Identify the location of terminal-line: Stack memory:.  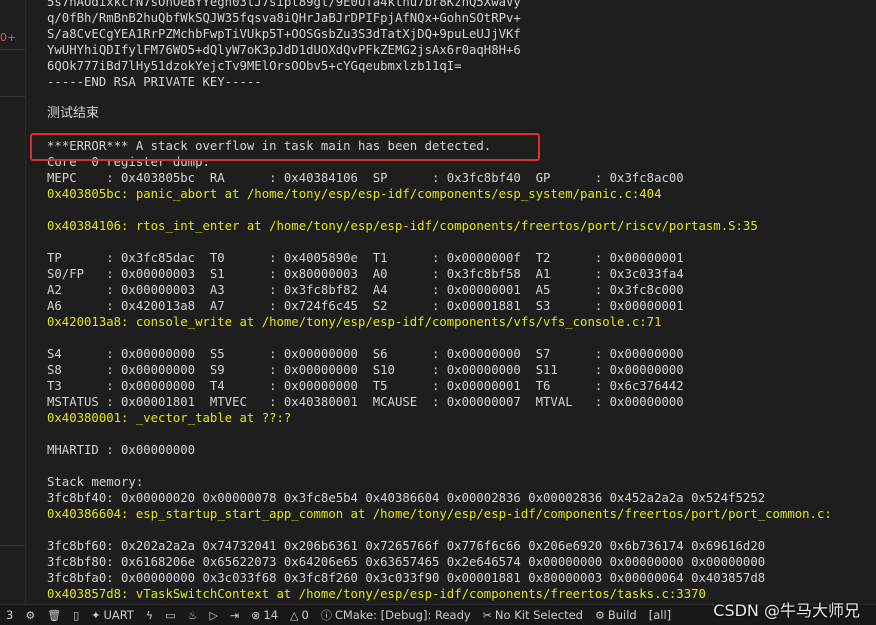
(95, 482).